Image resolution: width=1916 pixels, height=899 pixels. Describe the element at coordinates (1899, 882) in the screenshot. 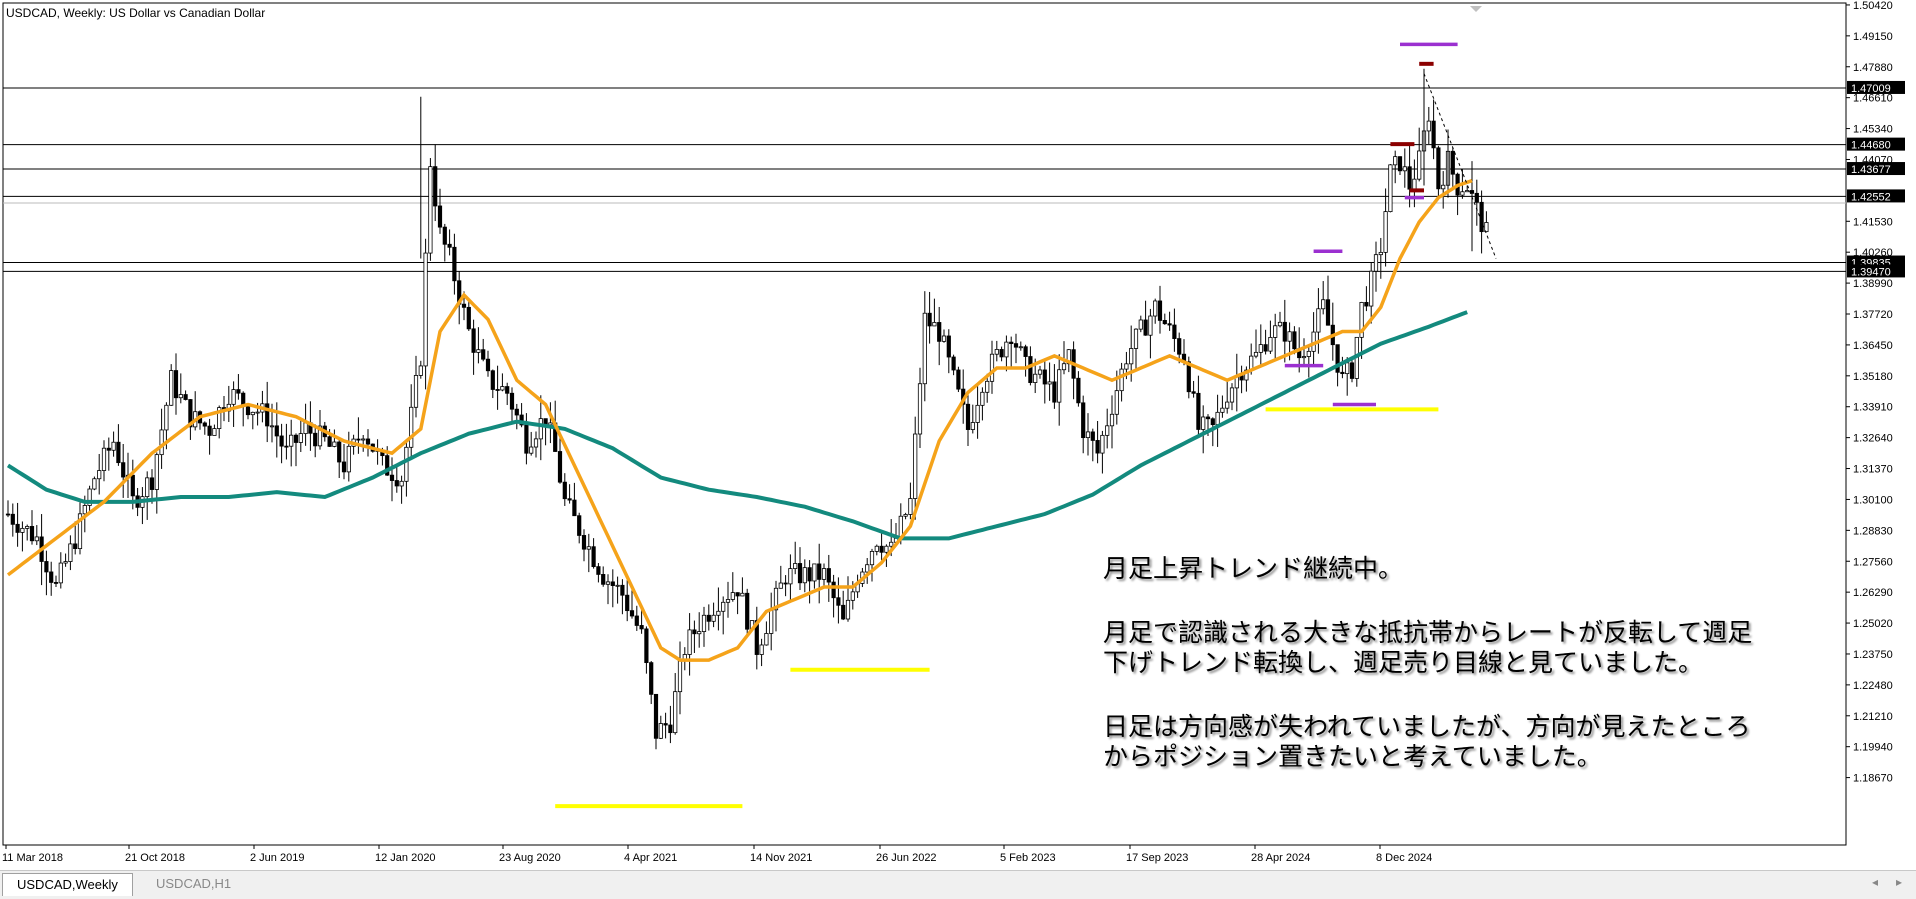

I see `tab-scroll-right-icon: ▸` at that location.